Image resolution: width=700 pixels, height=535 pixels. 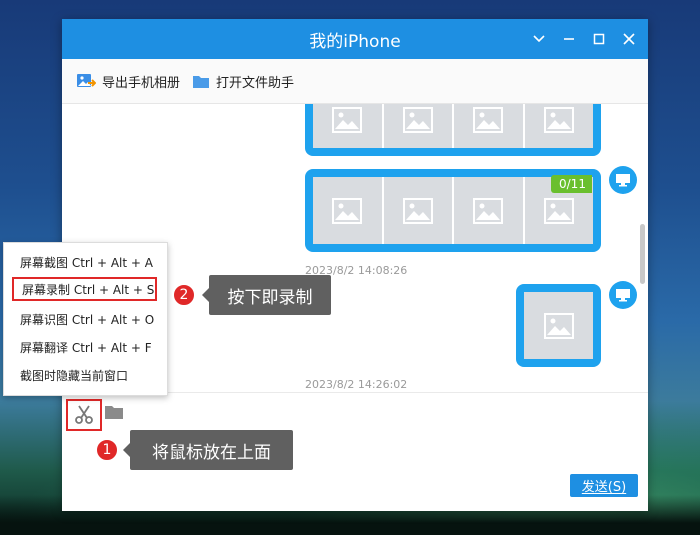 I want to click on menu-item-screen-translate: 屏幕翻译 Ctrl + Alt + F, so click(x=84, y=347).